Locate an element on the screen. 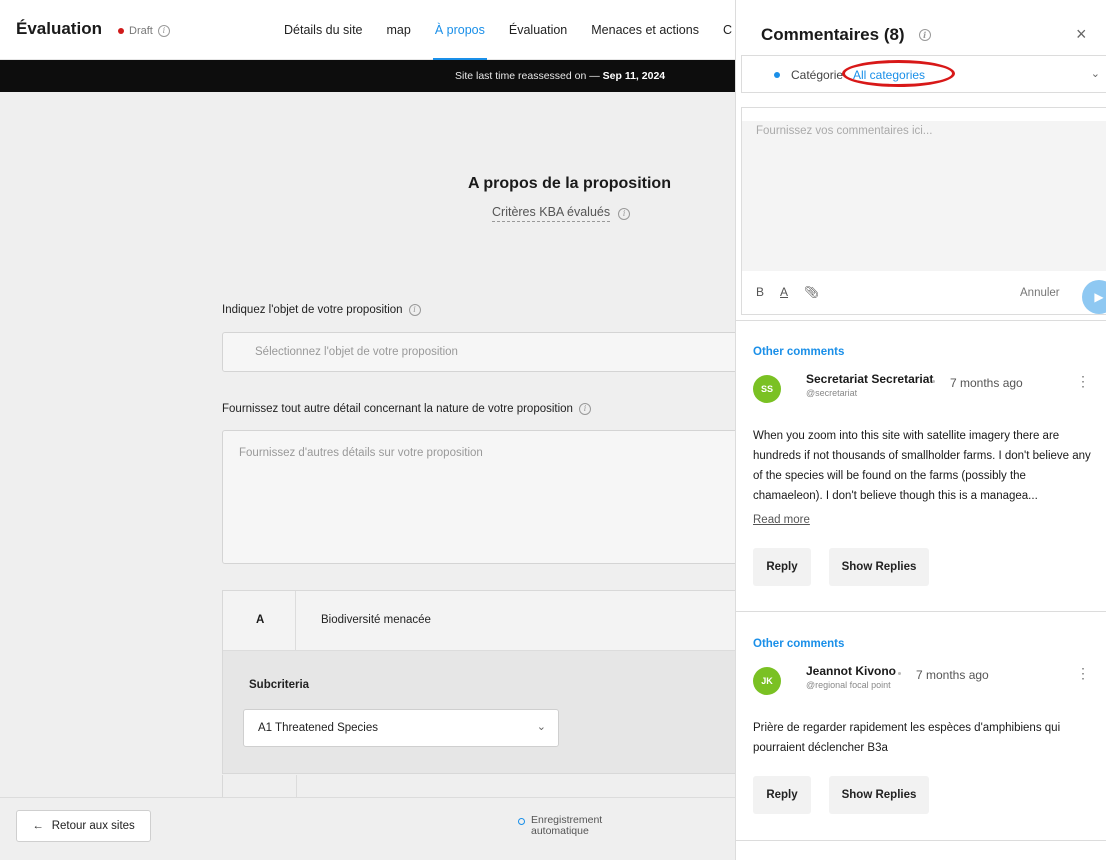 This screenshot has height=860, width=1106. back-to-sites-button: ← Retour aux sites is located at coordinates (83, 826).